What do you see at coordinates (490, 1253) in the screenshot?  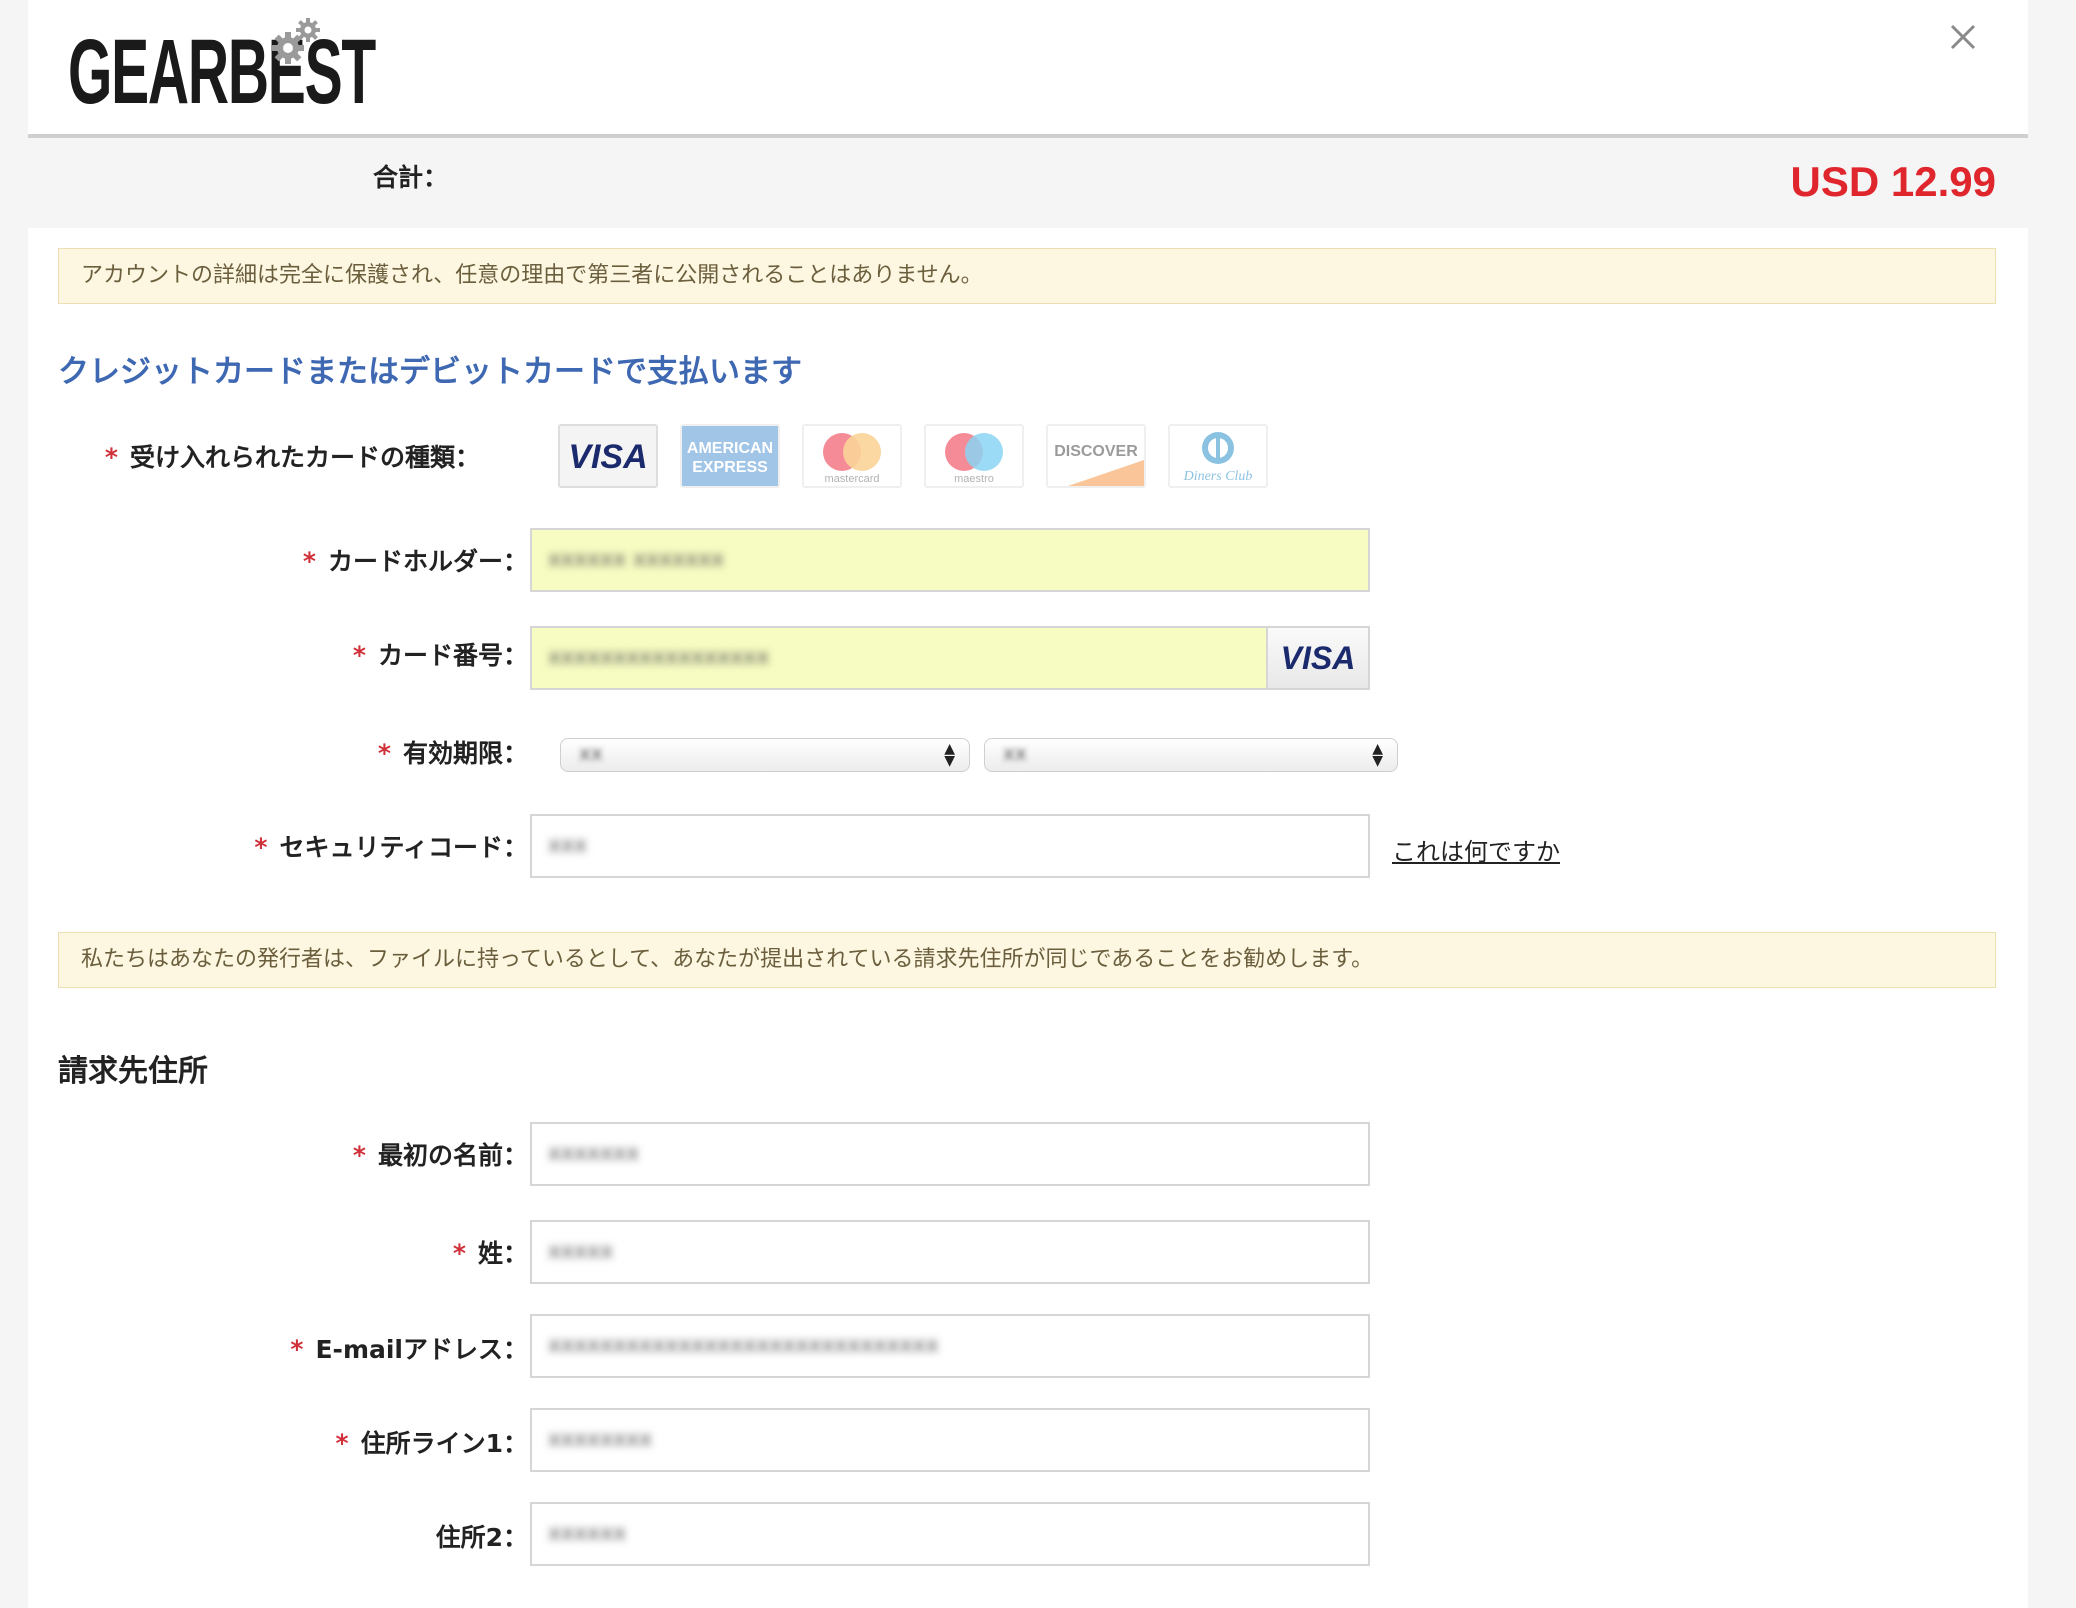 I see `last-name-label: * 姓：` at bounding box center [490, 1253].